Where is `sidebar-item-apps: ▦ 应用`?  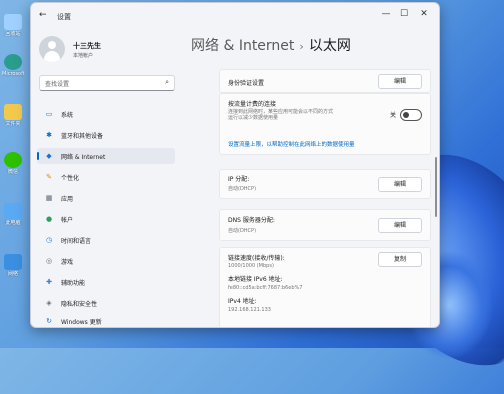
sidebar-item-apps: ▦ 应用 is located at coordinates (106, 198).